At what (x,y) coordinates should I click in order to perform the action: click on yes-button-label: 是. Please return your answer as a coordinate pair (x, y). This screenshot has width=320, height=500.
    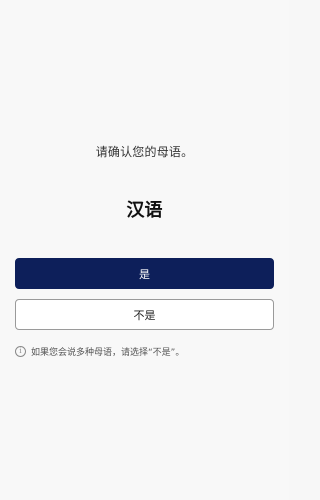
    Looking at the image, I should click on (144, 274).